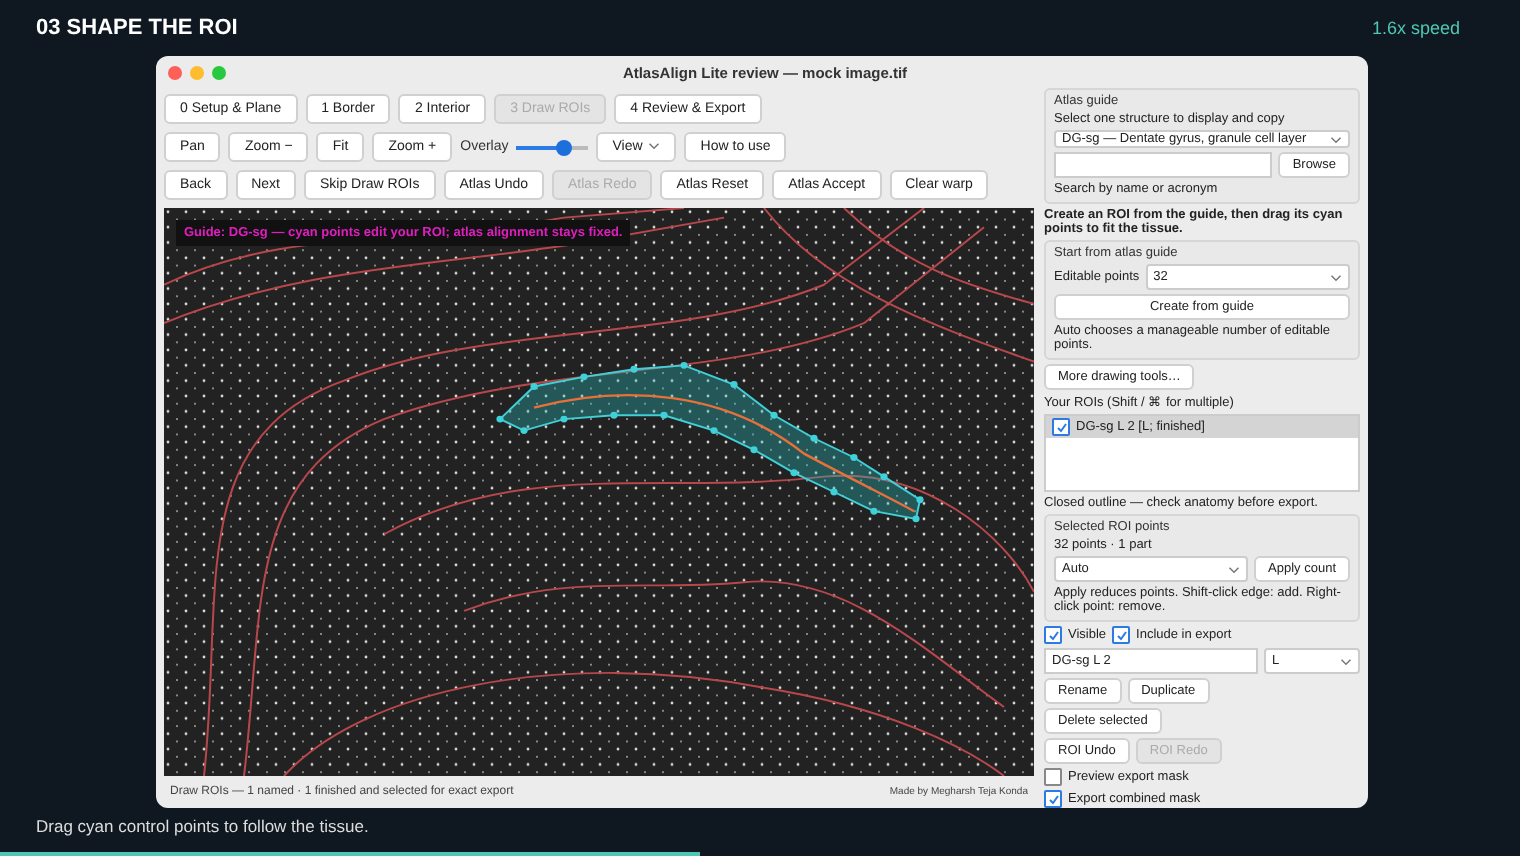  What do you see at coordinates (710, 442) in the screenshot?
I see `roi-outline-drawing` at bounding box center [710, 442].